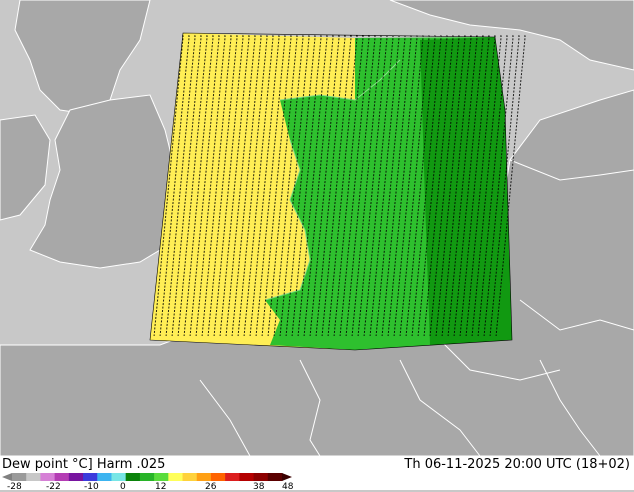 The width and height of the screenshot is (634, 492). What do you see at coordinates (7, 477) in the screenshot?
I see `legend-arrow-left` at bounding box center [7, 477].